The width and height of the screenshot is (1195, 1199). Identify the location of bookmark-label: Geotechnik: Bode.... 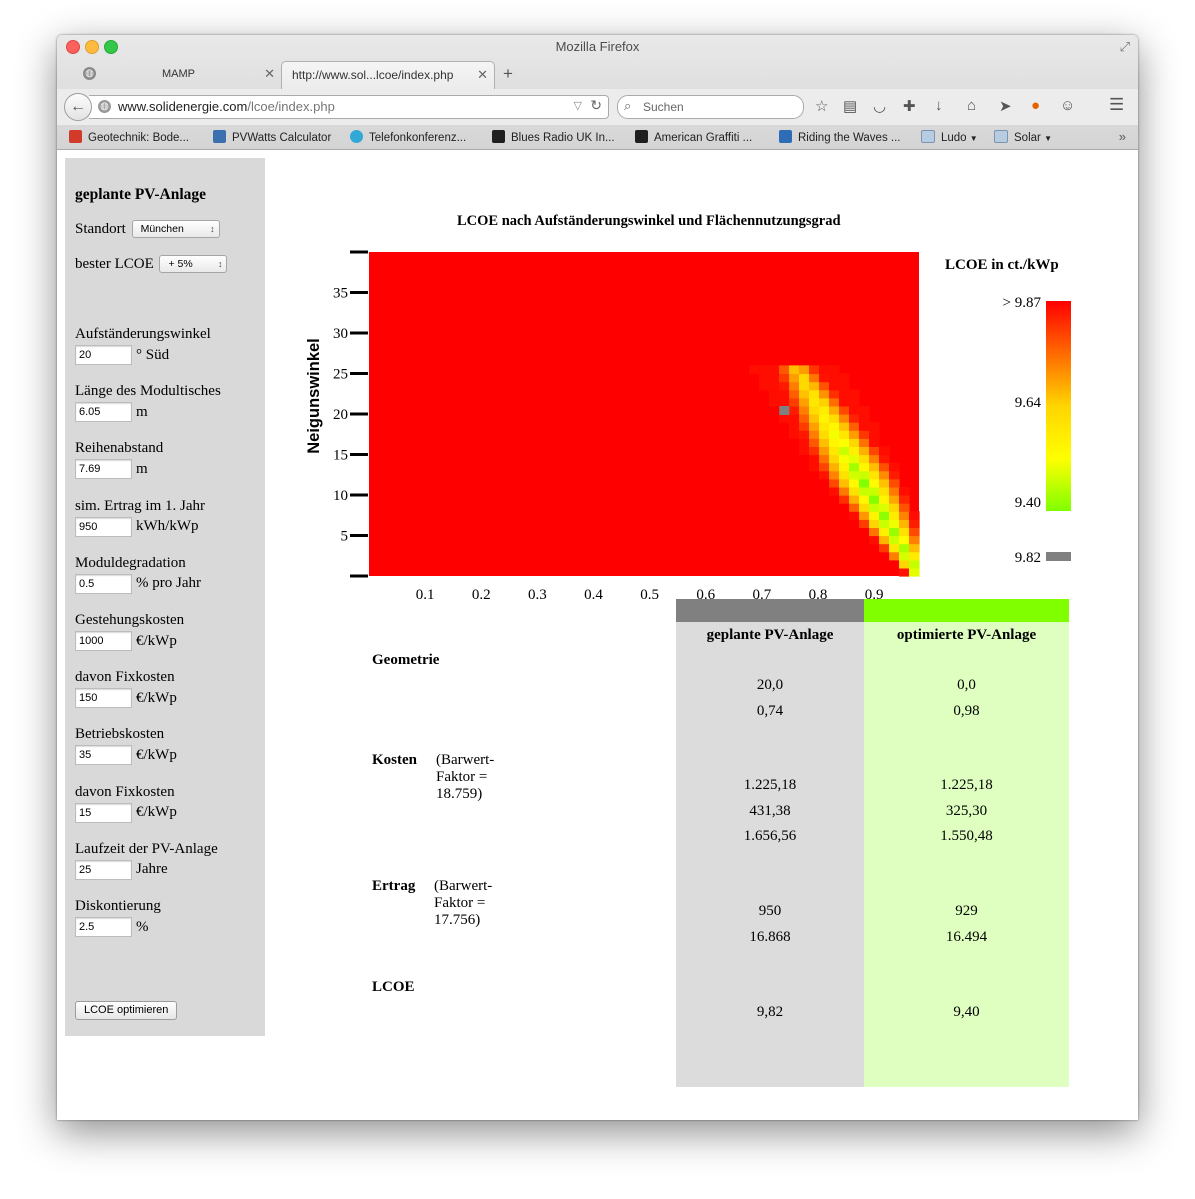
(139, 138).